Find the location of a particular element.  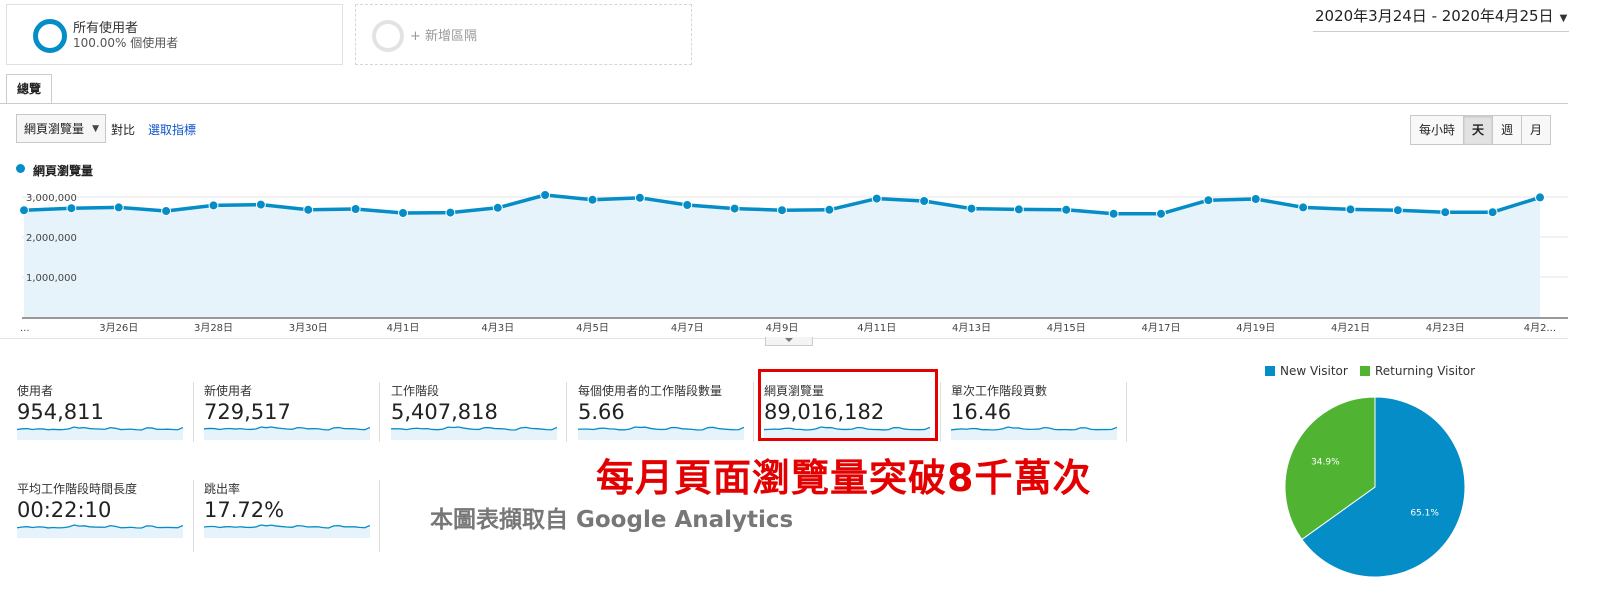

y-tick-label: 2,000,000 is located at coordinates (51, 238).